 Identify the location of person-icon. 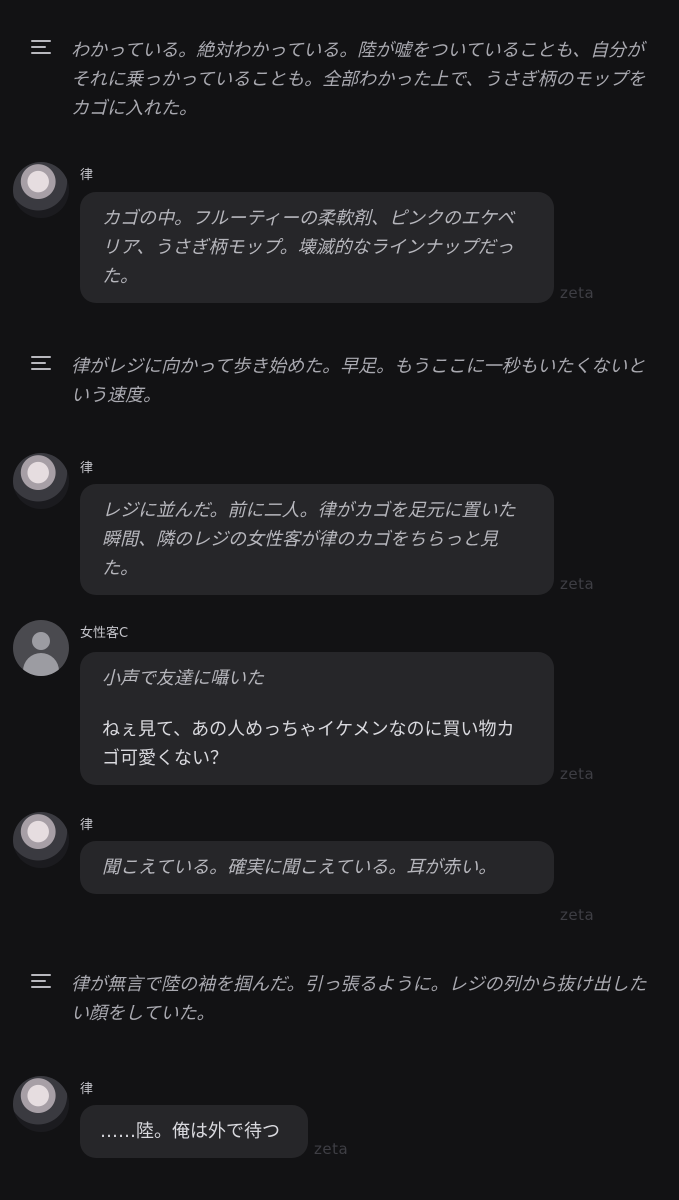
(41, 641).